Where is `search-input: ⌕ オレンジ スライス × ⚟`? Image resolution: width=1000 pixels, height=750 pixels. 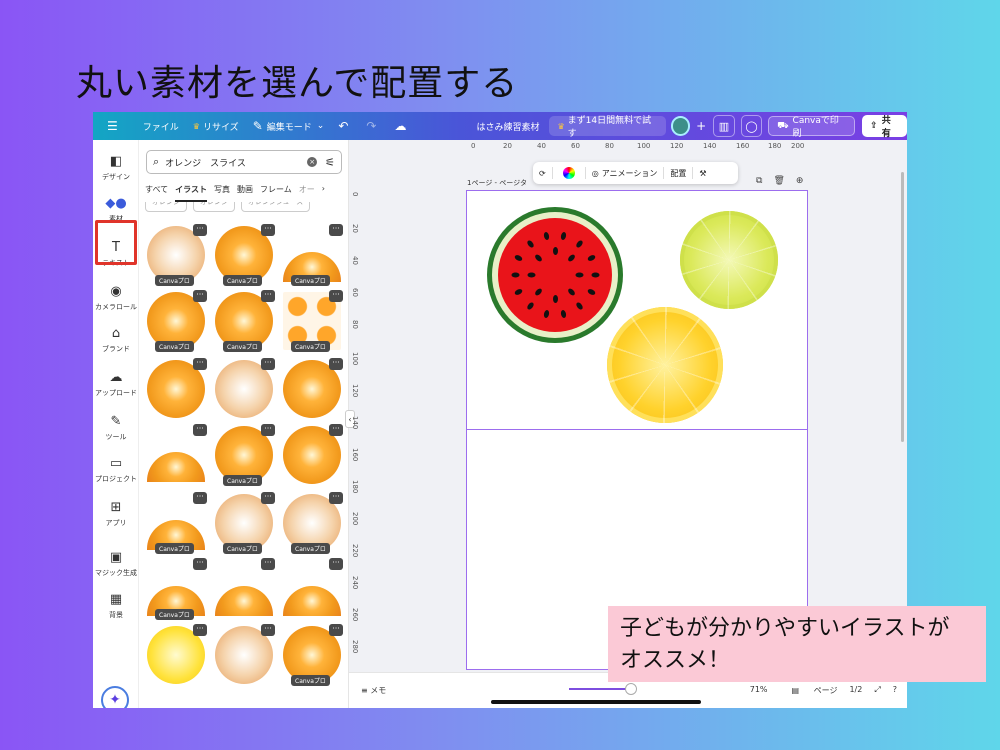
search-input: ⌕ オレンジ スライス × ⚟ is located at coordinates (244, 162).